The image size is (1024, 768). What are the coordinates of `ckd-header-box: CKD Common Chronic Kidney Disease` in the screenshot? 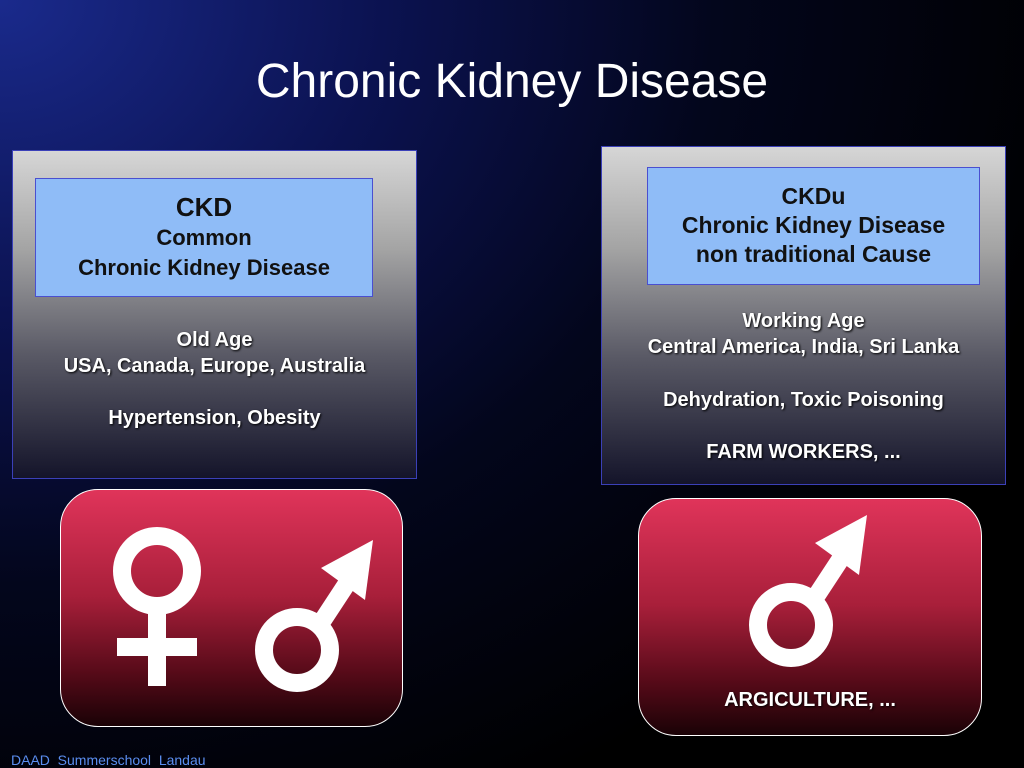 It's located at (204, 237).